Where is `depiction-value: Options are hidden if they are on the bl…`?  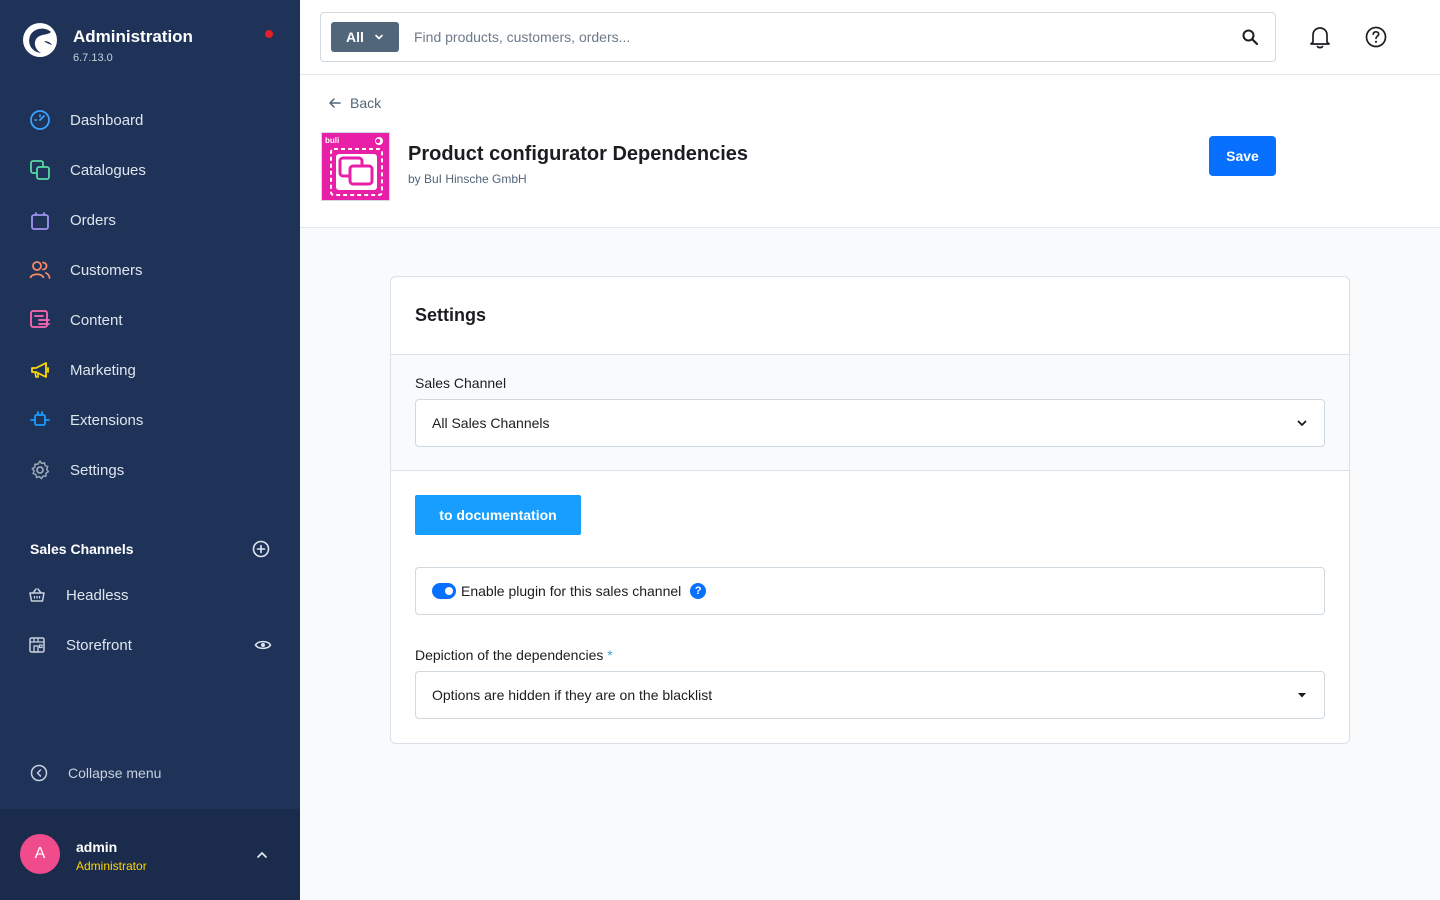 depiction-value: Options are hidden if they are on the bl… is located at coordinates (572, 695).